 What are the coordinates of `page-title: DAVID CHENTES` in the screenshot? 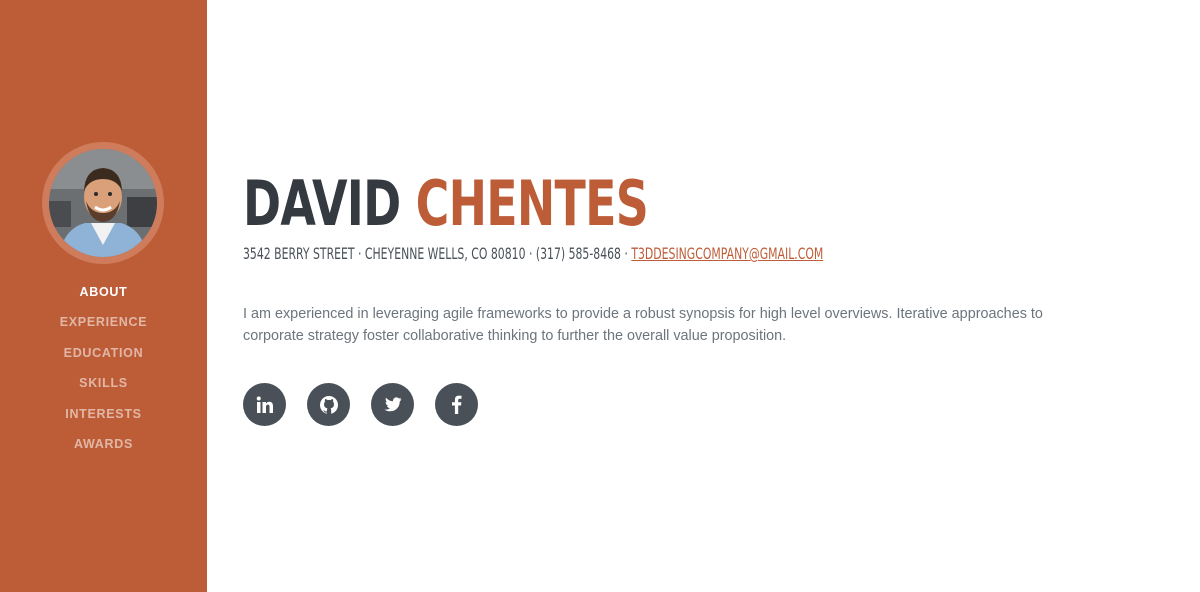 It's located at (446, 203).